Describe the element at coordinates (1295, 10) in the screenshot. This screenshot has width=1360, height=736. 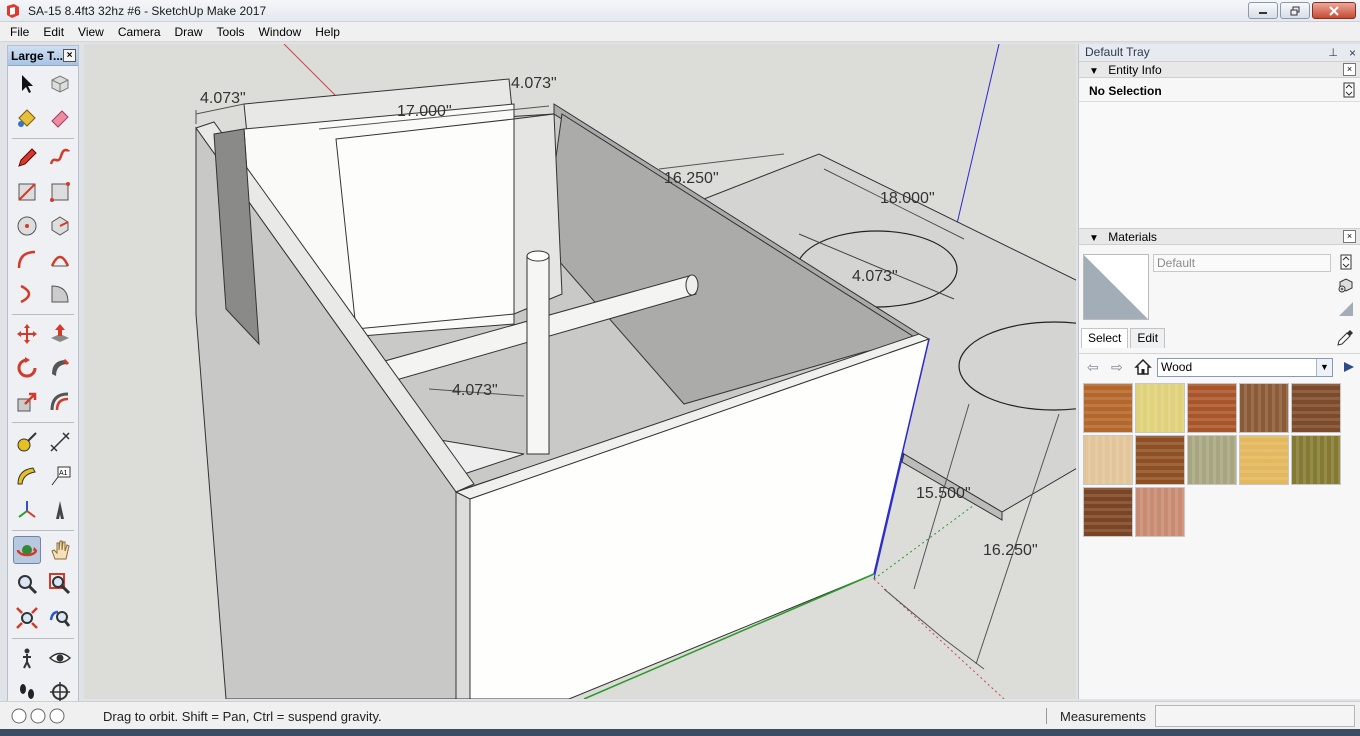
I see `restore-button` at that location.